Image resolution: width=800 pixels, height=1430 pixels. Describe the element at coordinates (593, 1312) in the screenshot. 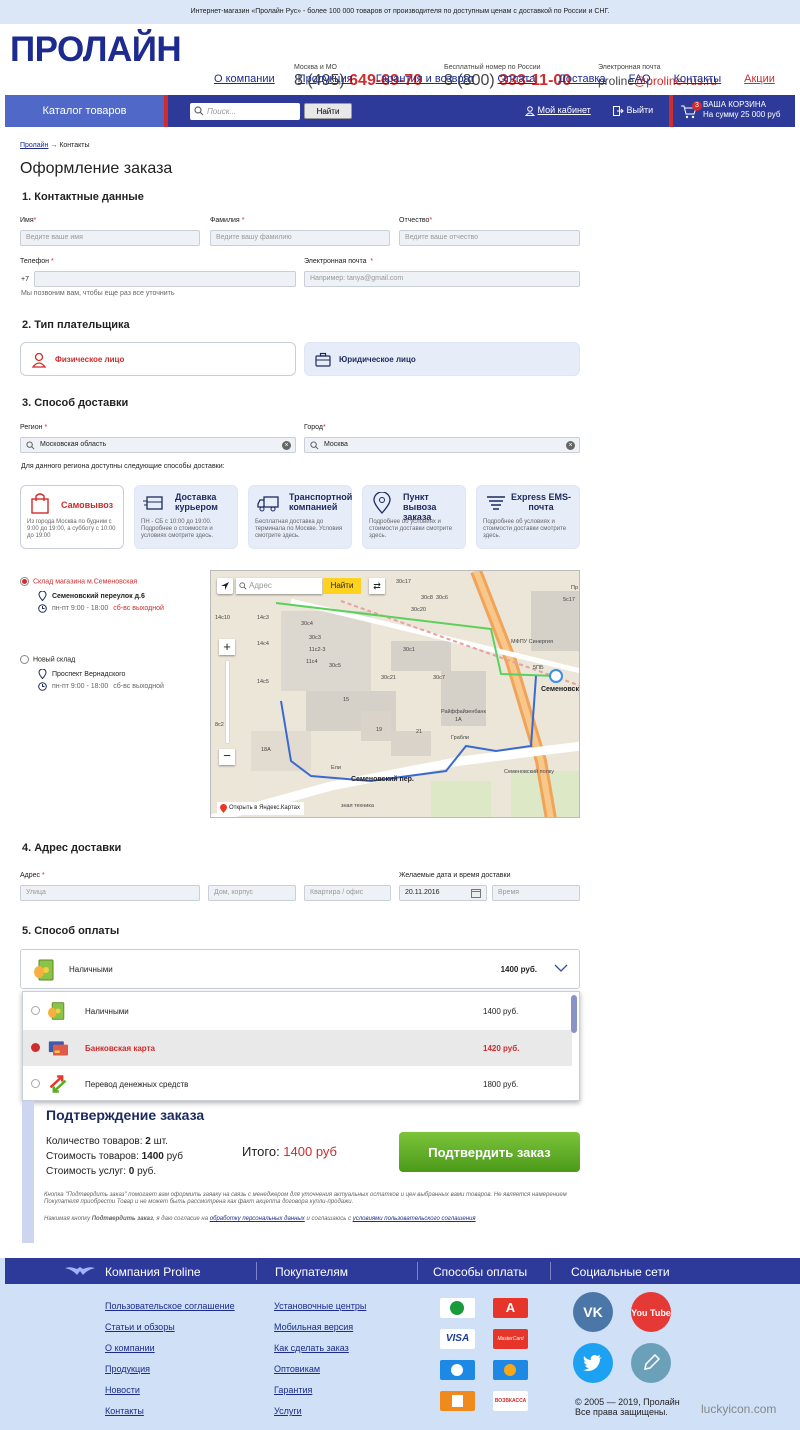

I see `vk-icon: VK` at that location.